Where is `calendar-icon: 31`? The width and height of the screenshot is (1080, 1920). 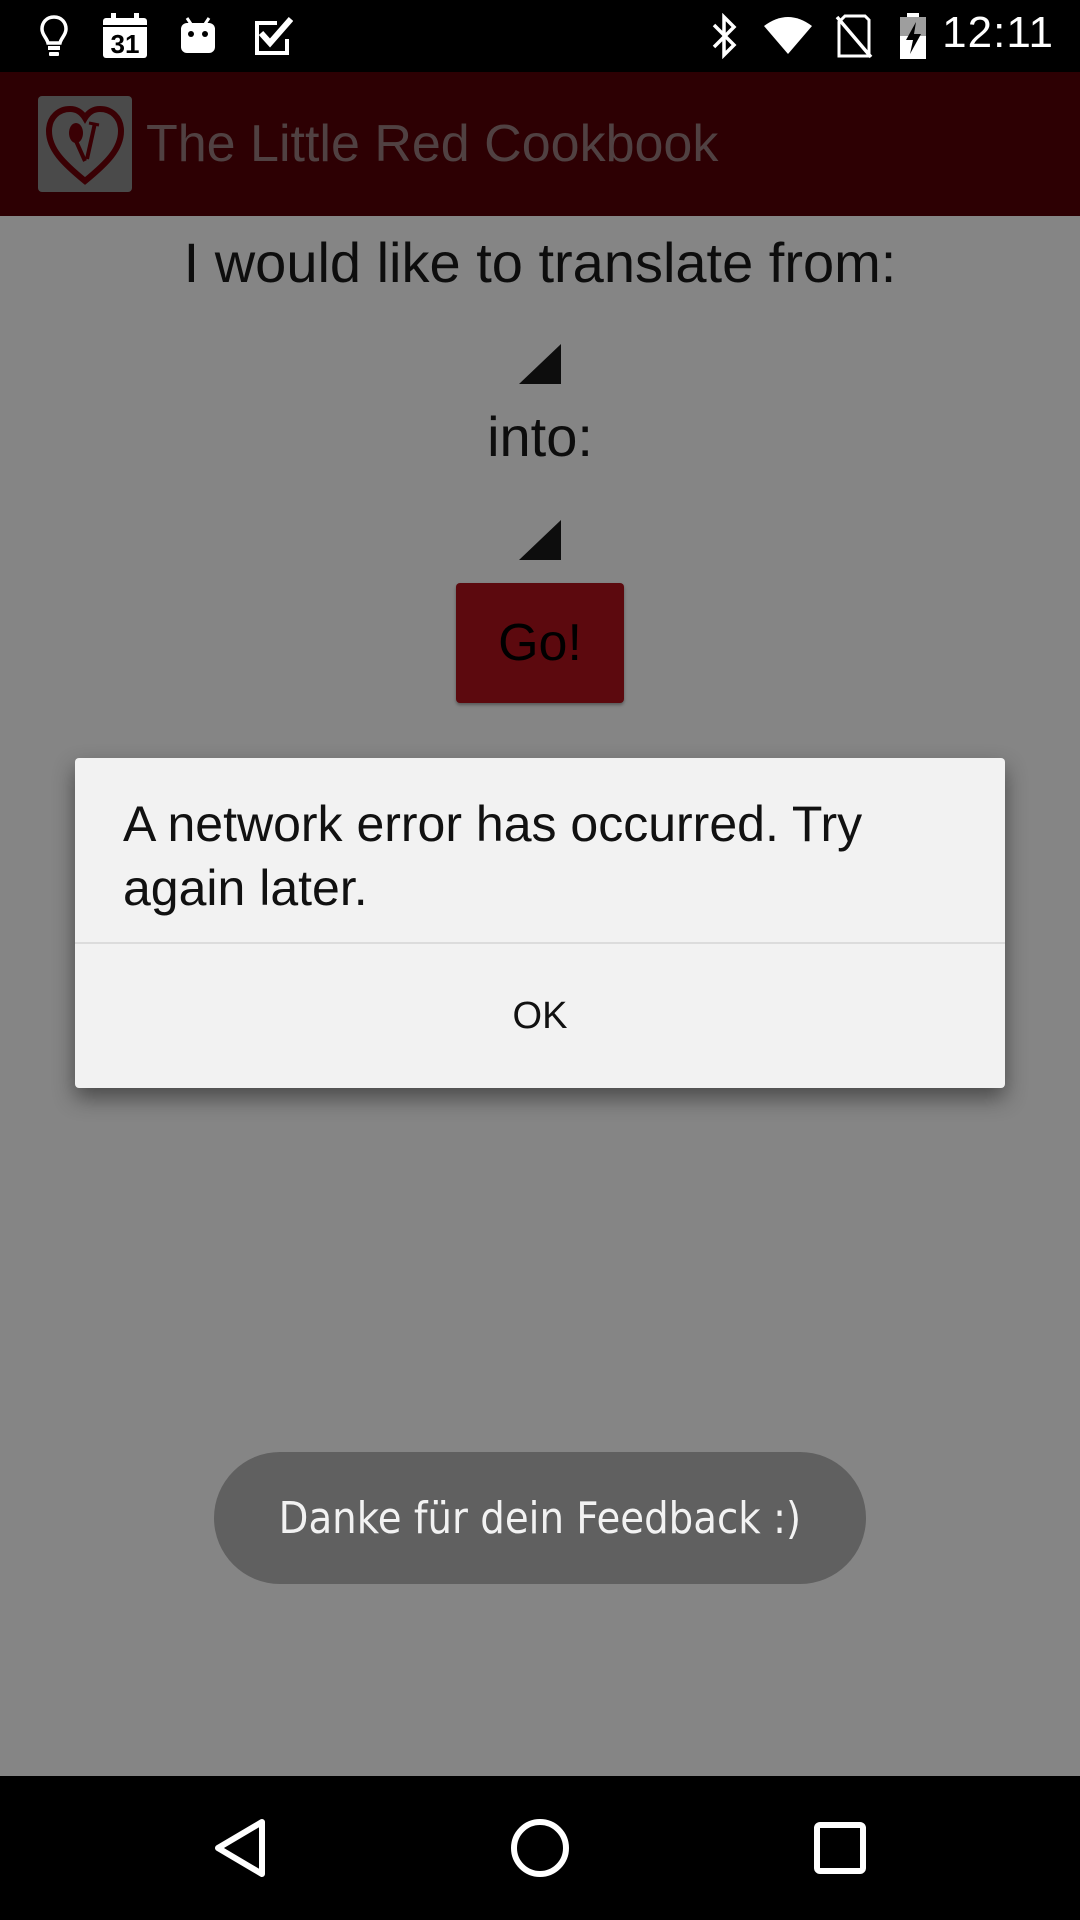 calendar-icon: 31 is located at coordinates (125, 36).